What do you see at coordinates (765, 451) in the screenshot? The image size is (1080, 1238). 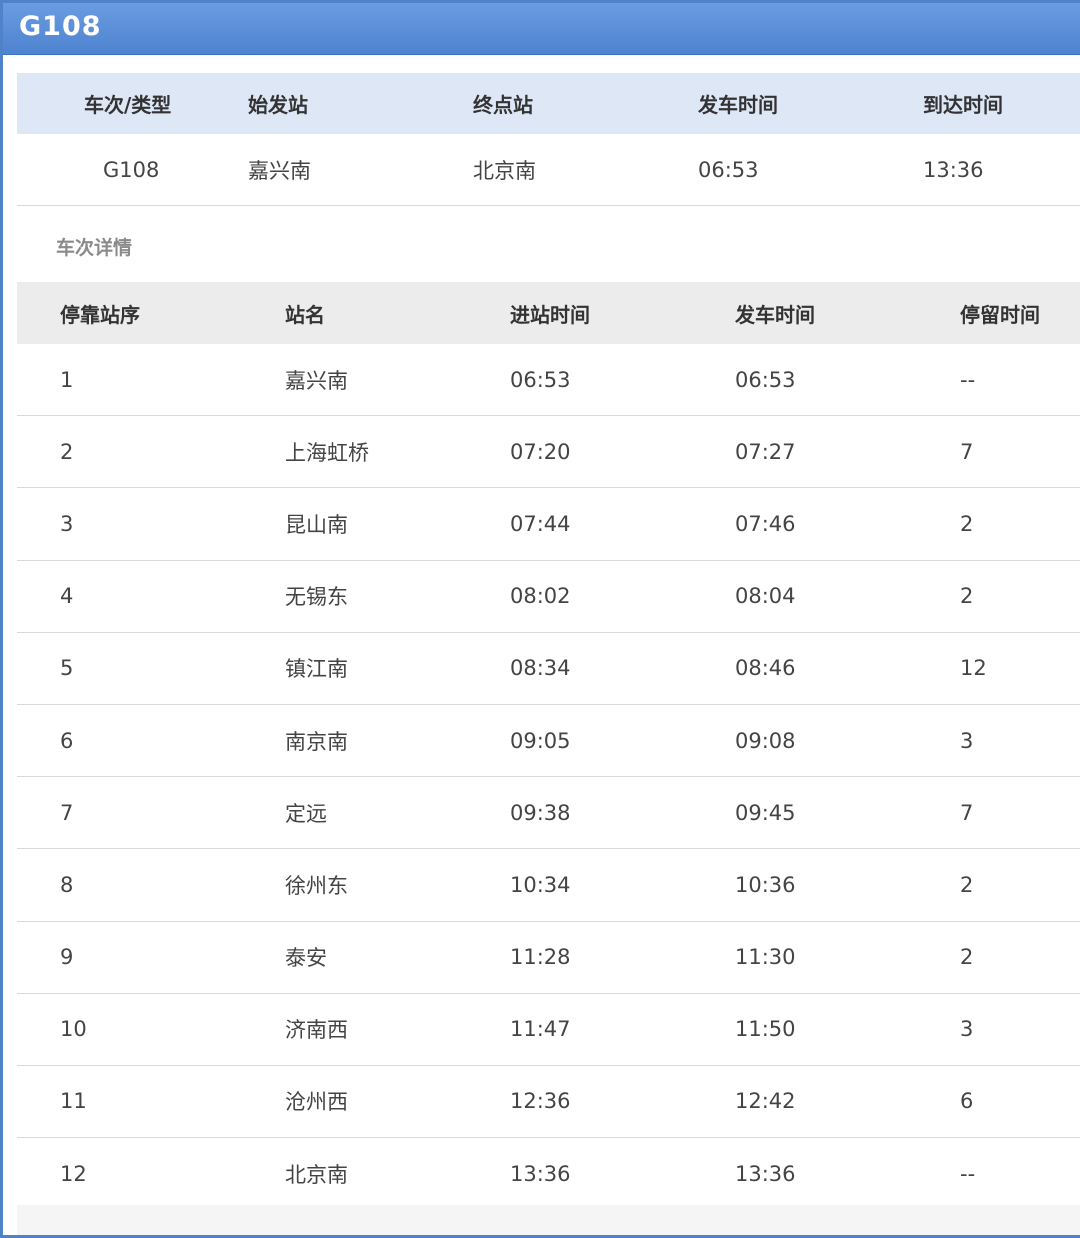 I see `row-depart-time: 07:27` at bounding box center [765, 451].